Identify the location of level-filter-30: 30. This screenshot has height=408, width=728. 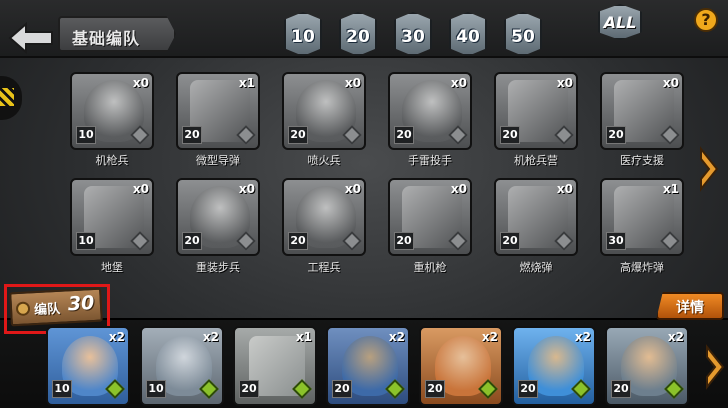
(413, 34).